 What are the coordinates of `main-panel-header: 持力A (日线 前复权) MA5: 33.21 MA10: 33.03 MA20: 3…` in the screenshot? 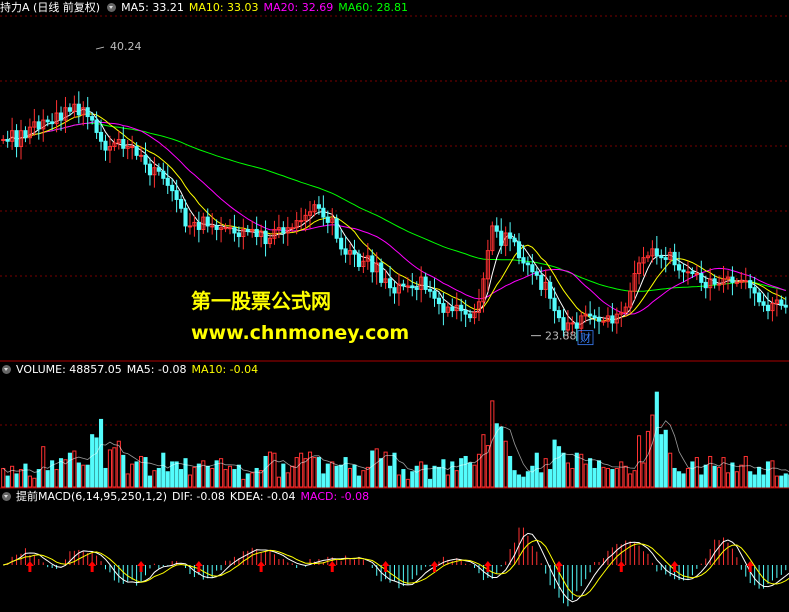 It's located at (206, 8).